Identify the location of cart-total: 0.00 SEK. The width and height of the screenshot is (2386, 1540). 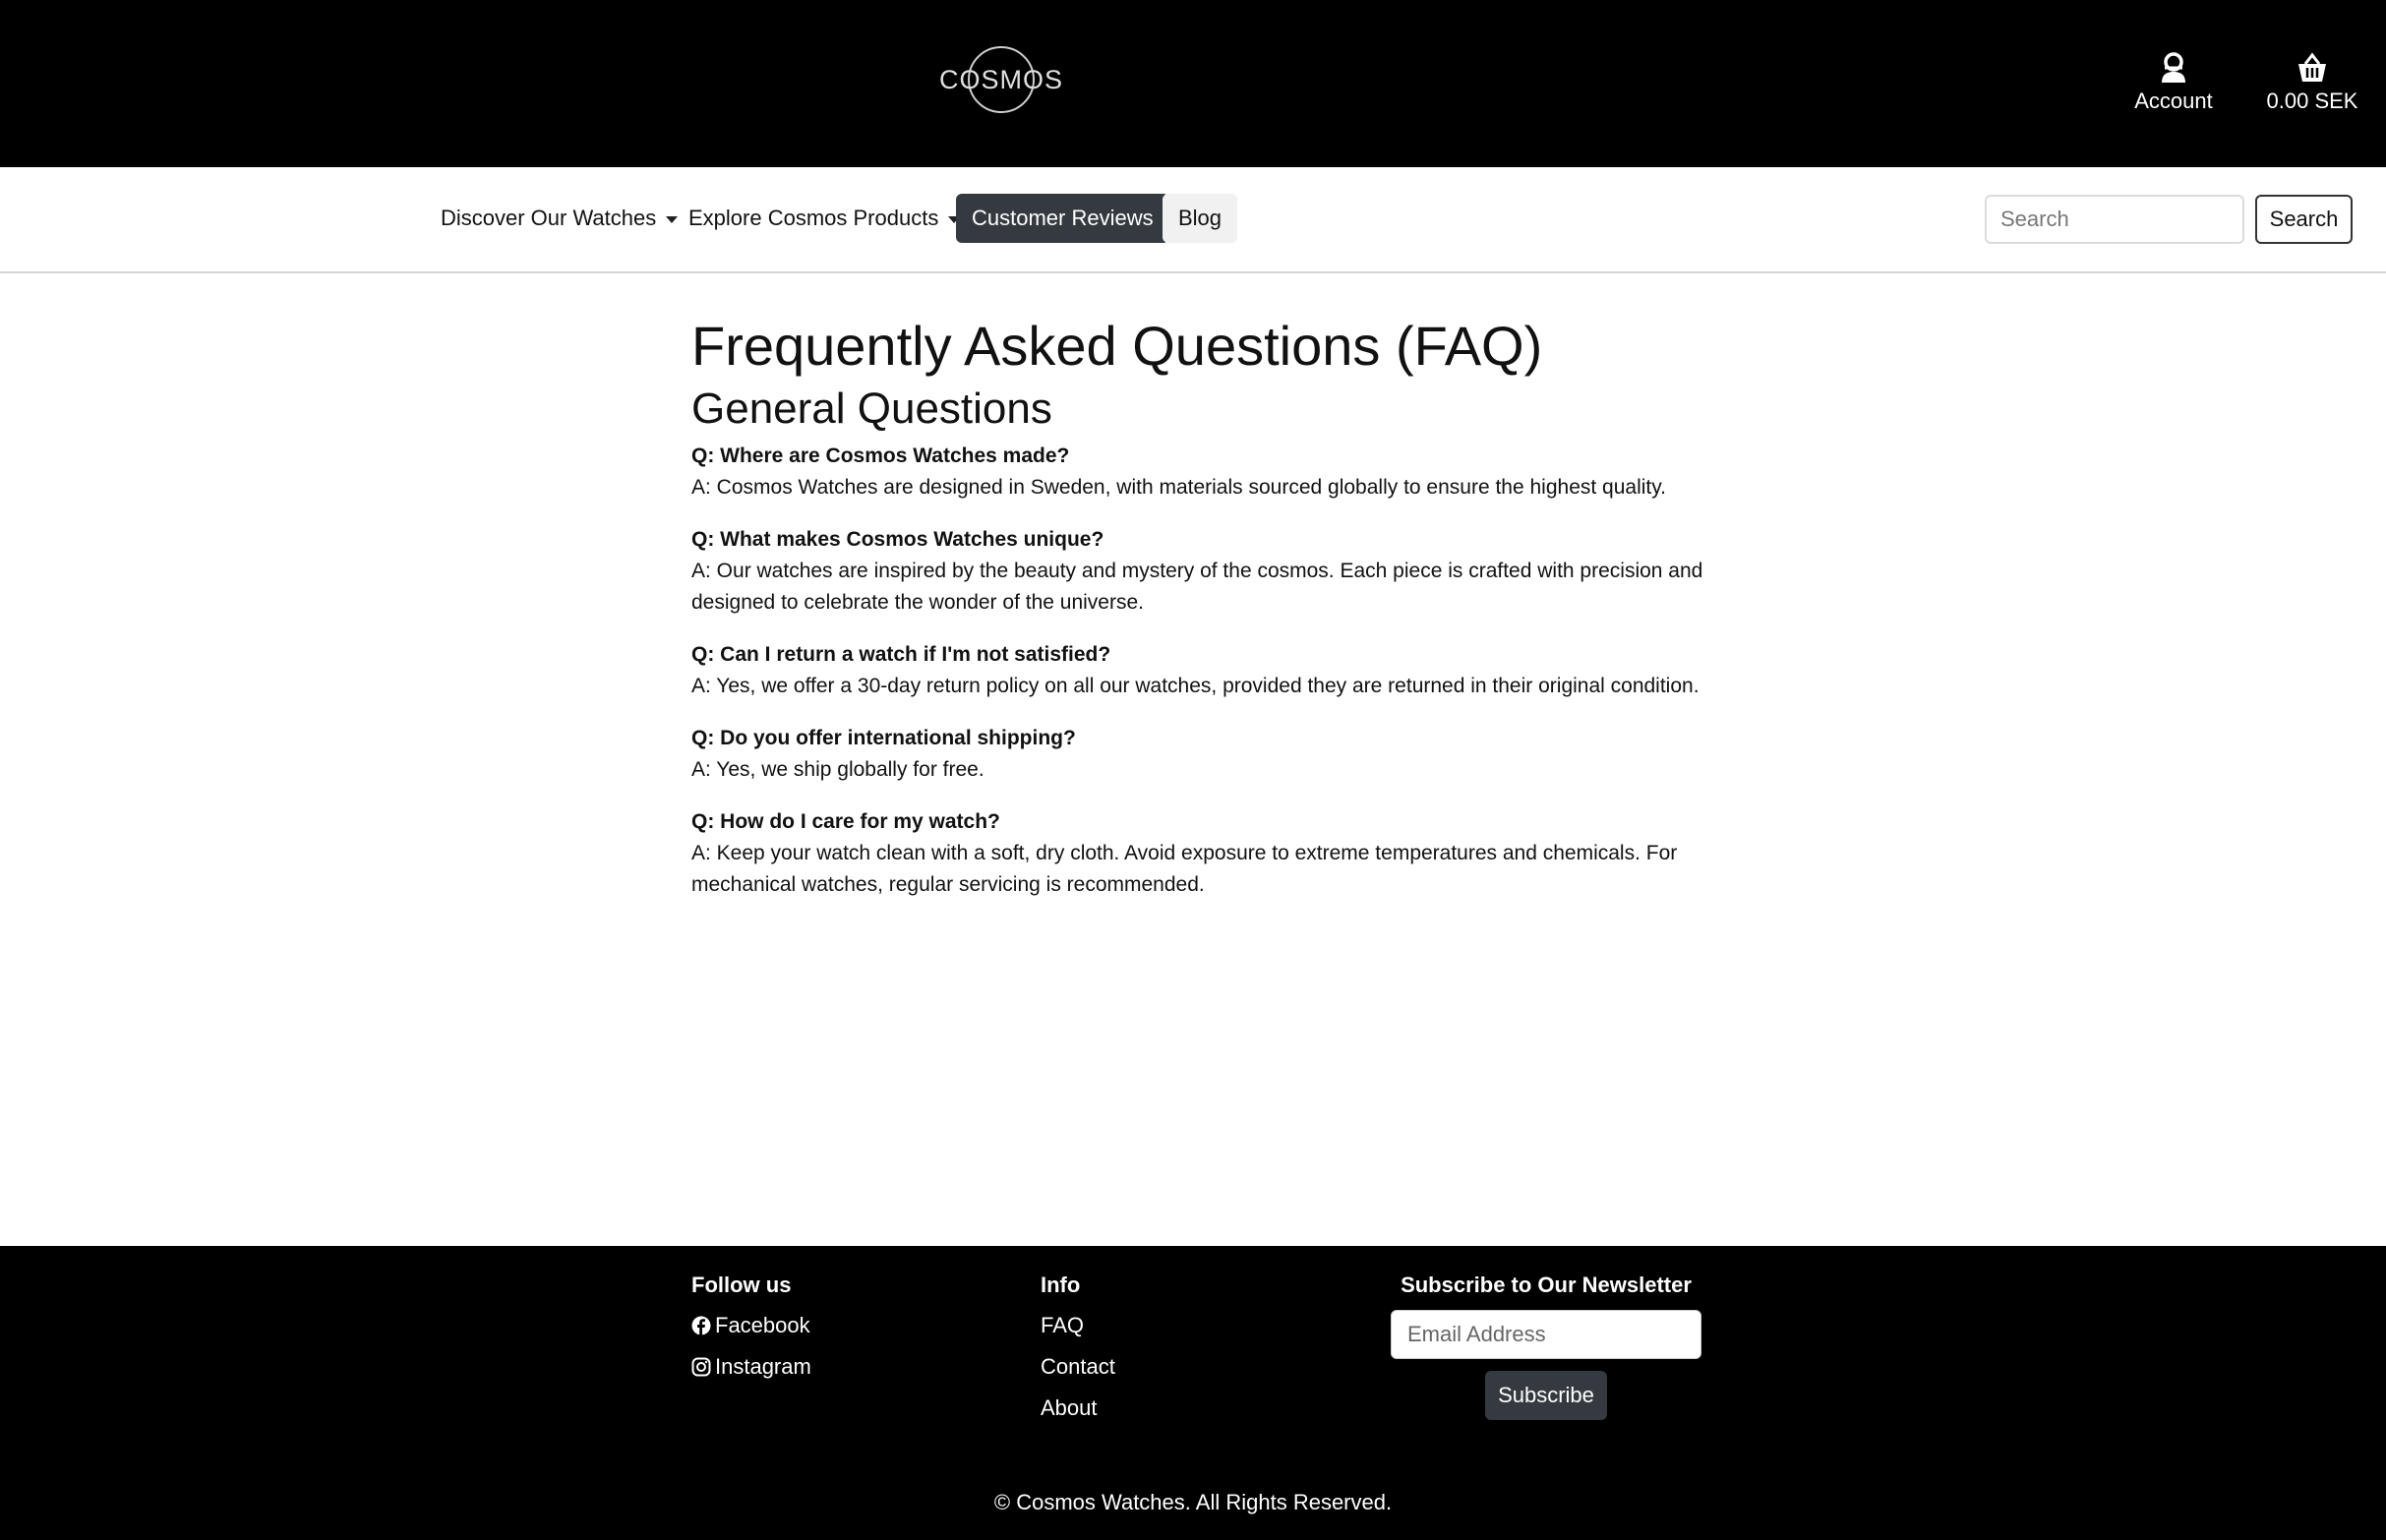
(2312, 101).